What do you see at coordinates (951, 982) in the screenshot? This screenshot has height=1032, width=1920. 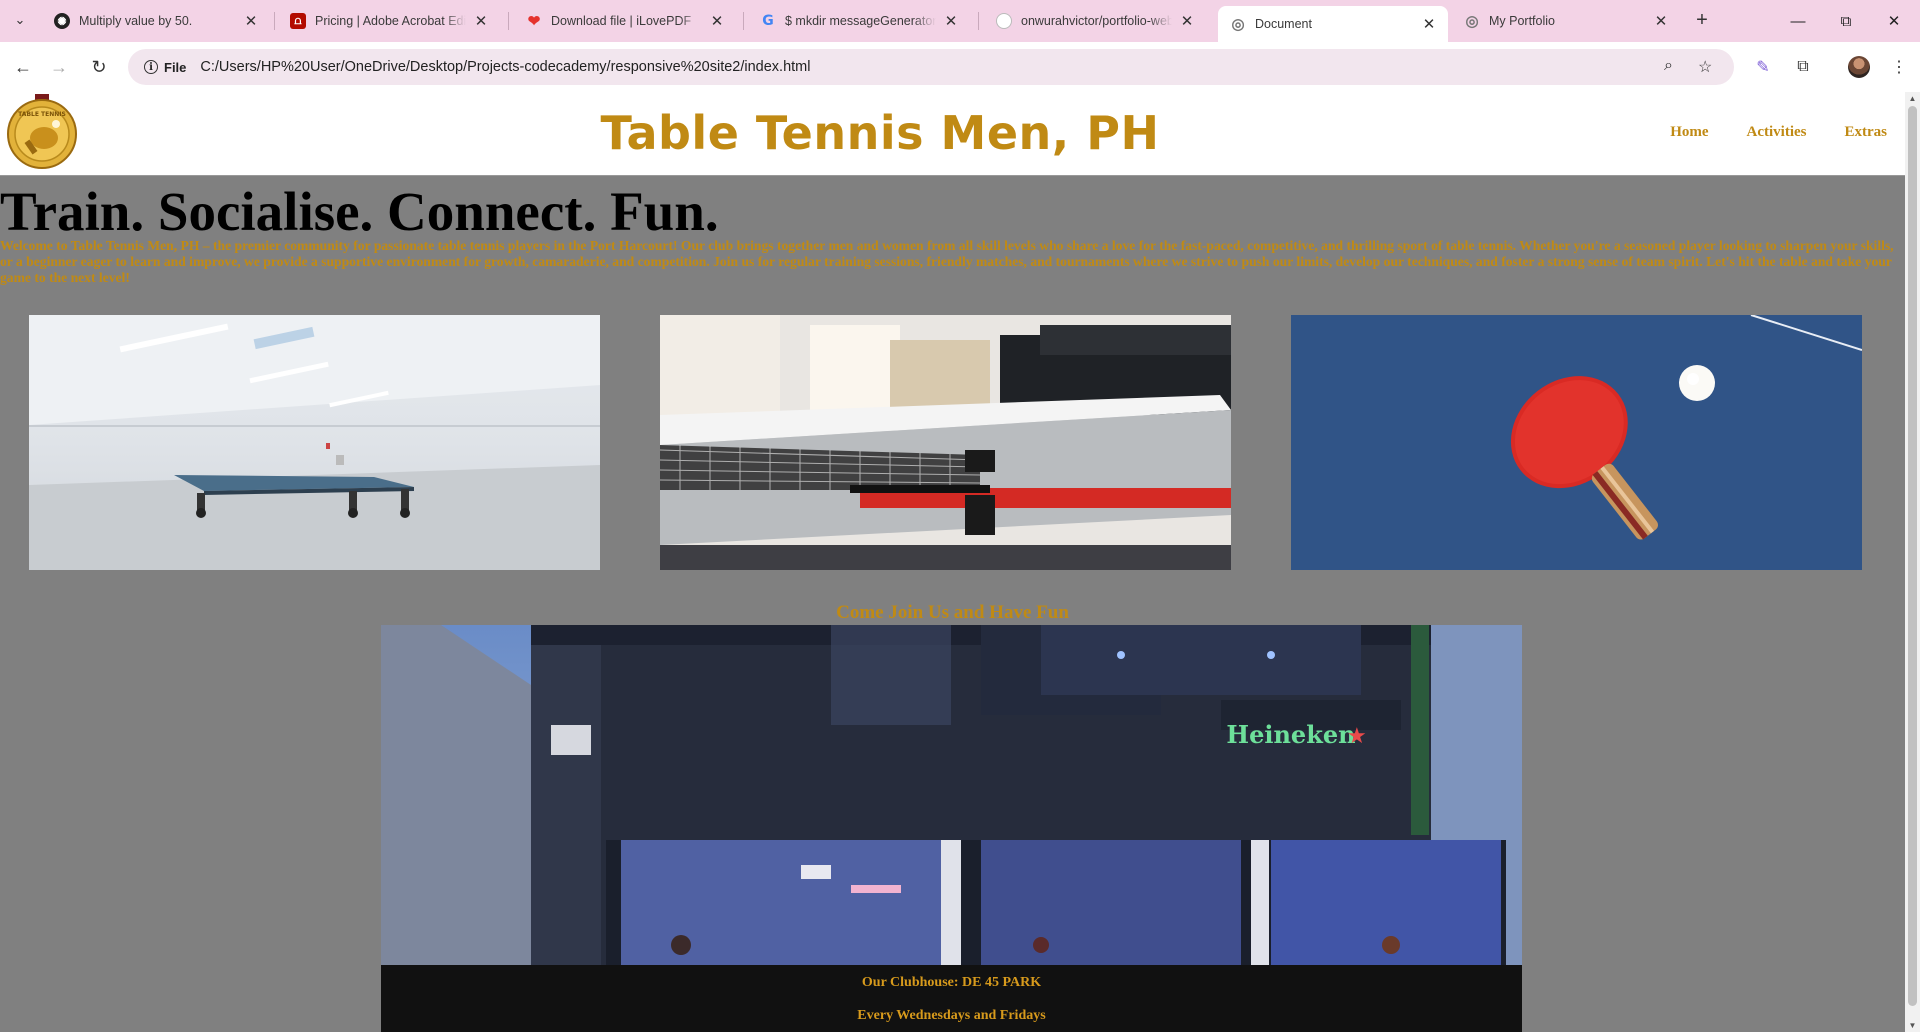 I see `clubhouse-address: Our Clubhouse: DE 45 PARK` at bounding box center [951, 982].